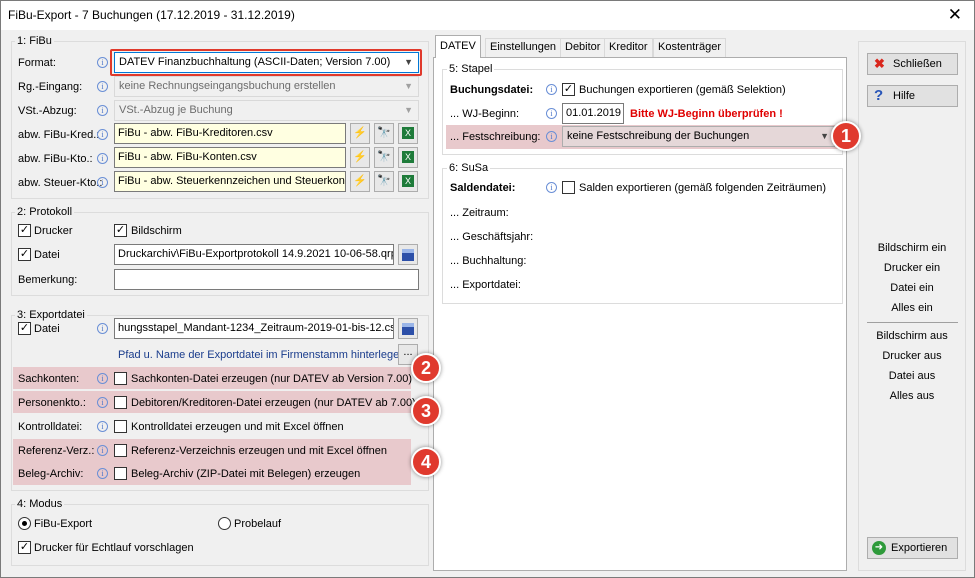  I want to click on sach-info-icon, so click(102, 378).